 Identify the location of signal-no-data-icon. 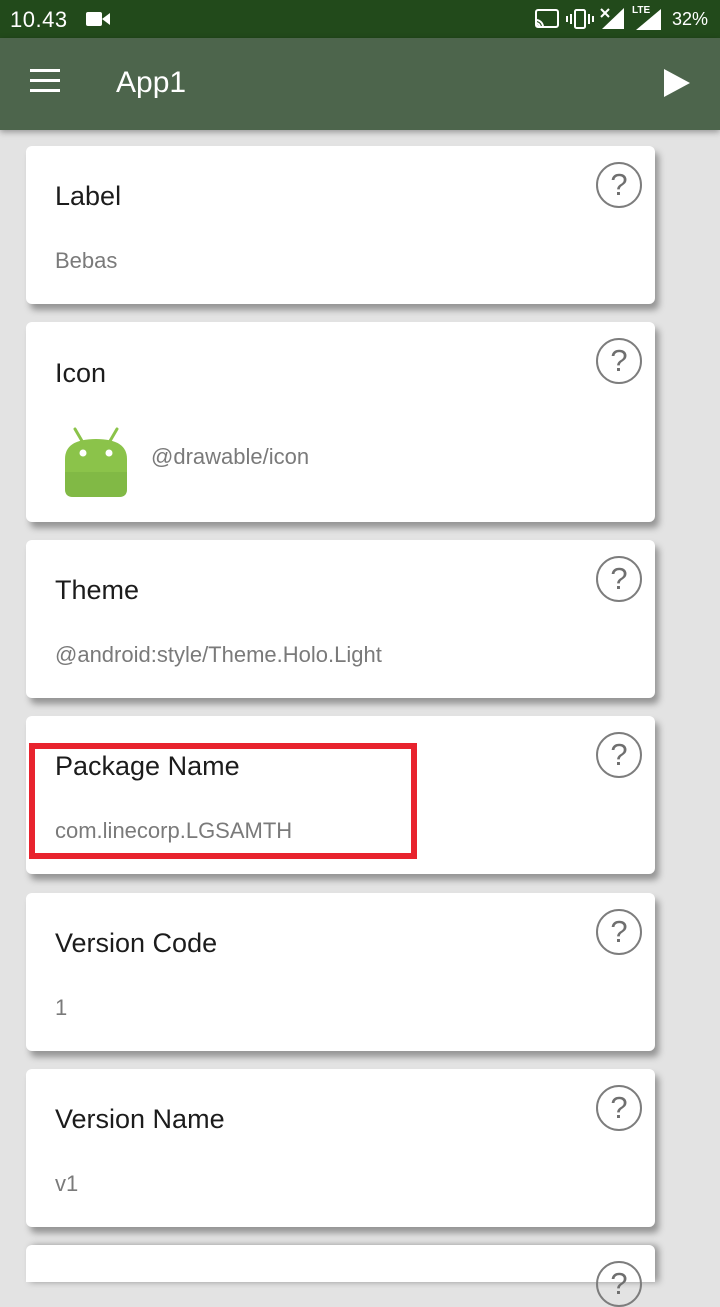
(612, 18).